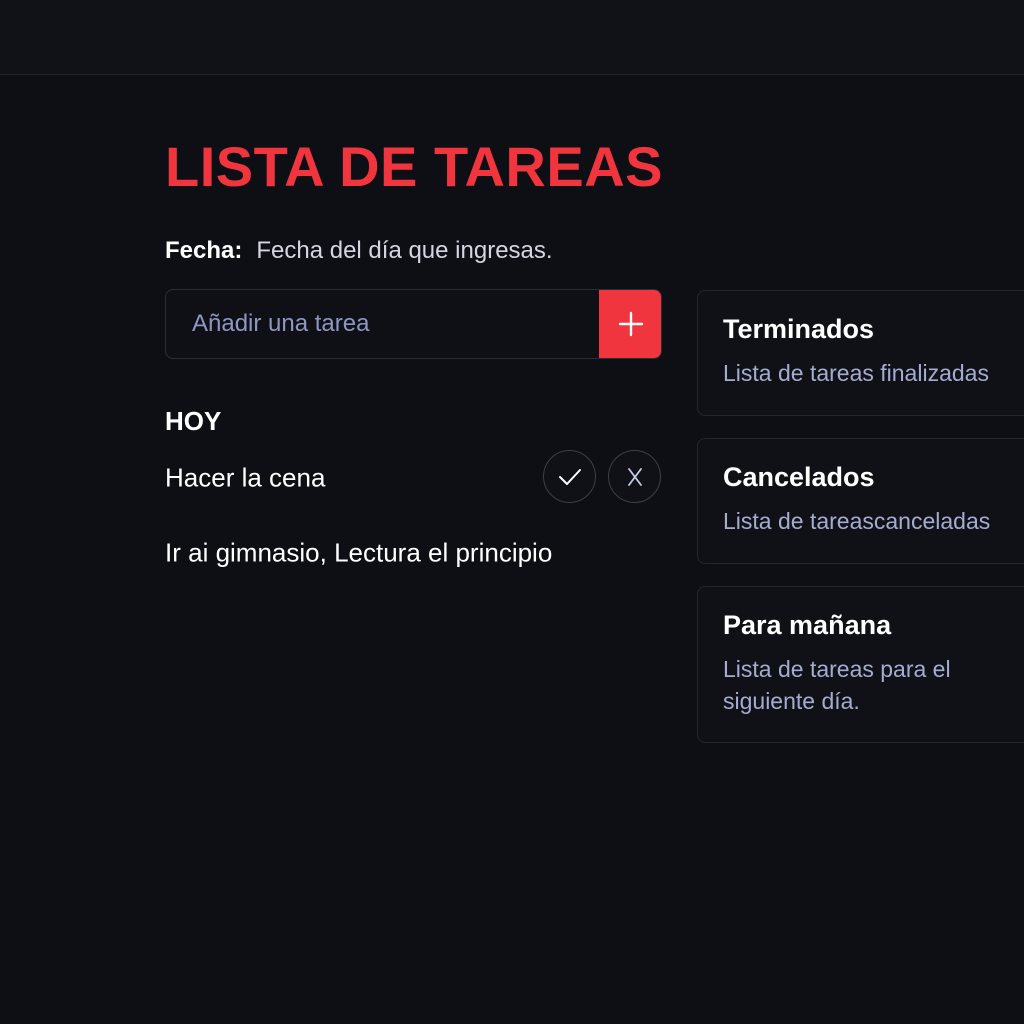  I want to click on complete-task-button, so click(569, 476).